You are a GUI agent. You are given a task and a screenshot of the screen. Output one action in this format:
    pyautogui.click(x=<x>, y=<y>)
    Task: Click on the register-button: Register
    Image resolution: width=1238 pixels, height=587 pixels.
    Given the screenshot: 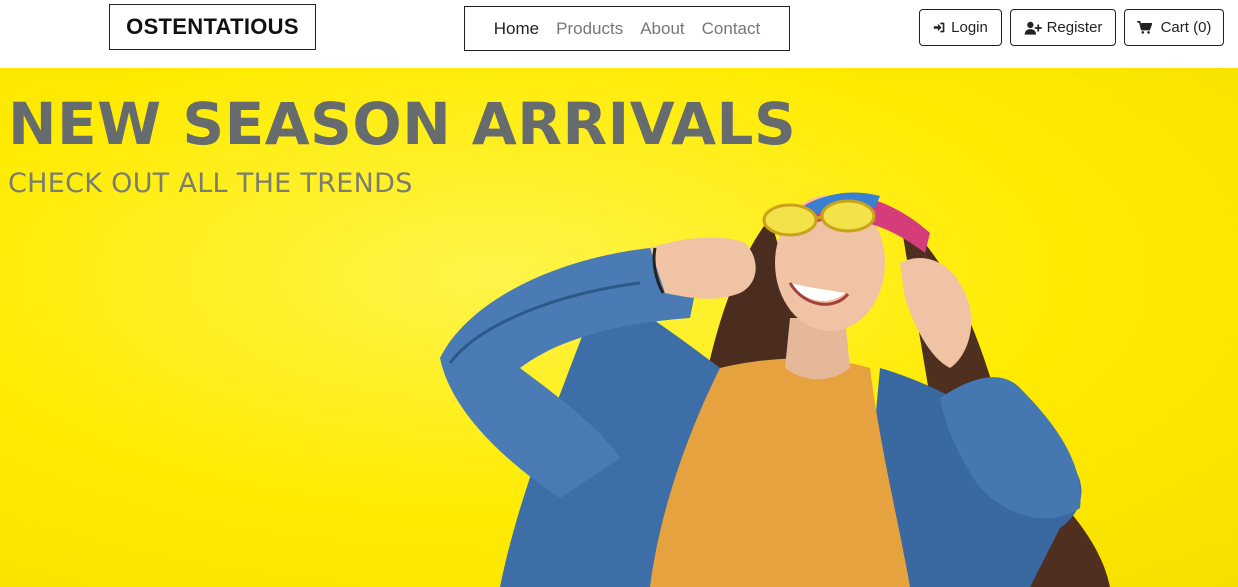 What is the action you would take?
    pyautogui.click(x=1063, y=27)
    